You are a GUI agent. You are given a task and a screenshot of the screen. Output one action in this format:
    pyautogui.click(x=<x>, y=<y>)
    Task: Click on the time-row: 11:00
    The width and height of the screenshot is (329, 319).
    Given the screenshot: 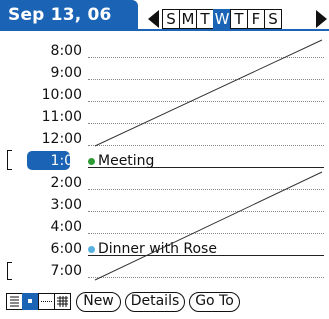 What is the action you would take?
    pyautogui.click(x=164, y=117)
    